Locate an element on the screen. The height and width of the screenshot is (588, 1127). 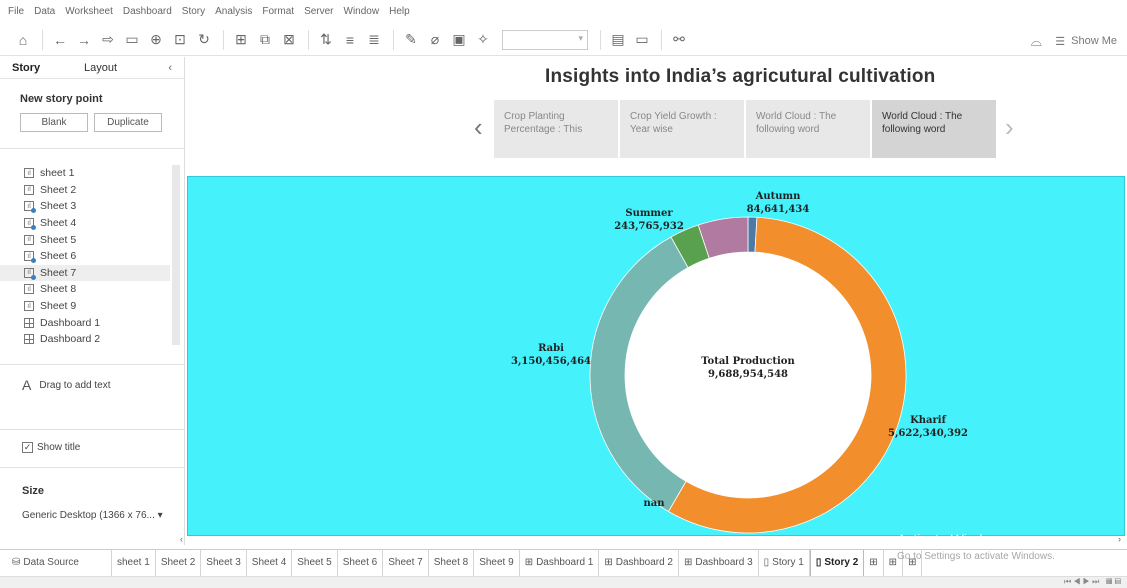
tab-sheet: Sheet 6 is located at coordinates (361, 562).